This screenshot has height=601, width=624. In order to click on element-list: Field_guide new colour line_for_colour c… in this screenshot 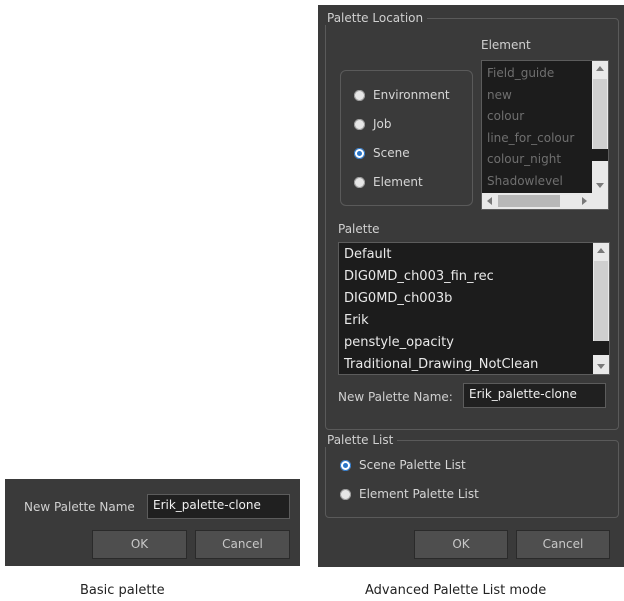, I will do `click(545, 135)`.